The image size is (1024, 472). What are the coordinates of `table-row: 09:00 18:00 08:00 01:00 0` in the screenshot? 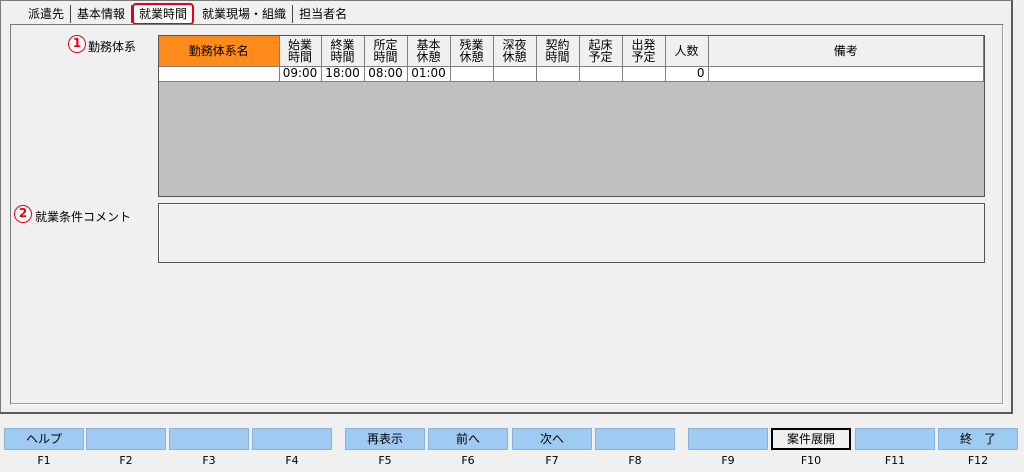 It's located at (571, 74).